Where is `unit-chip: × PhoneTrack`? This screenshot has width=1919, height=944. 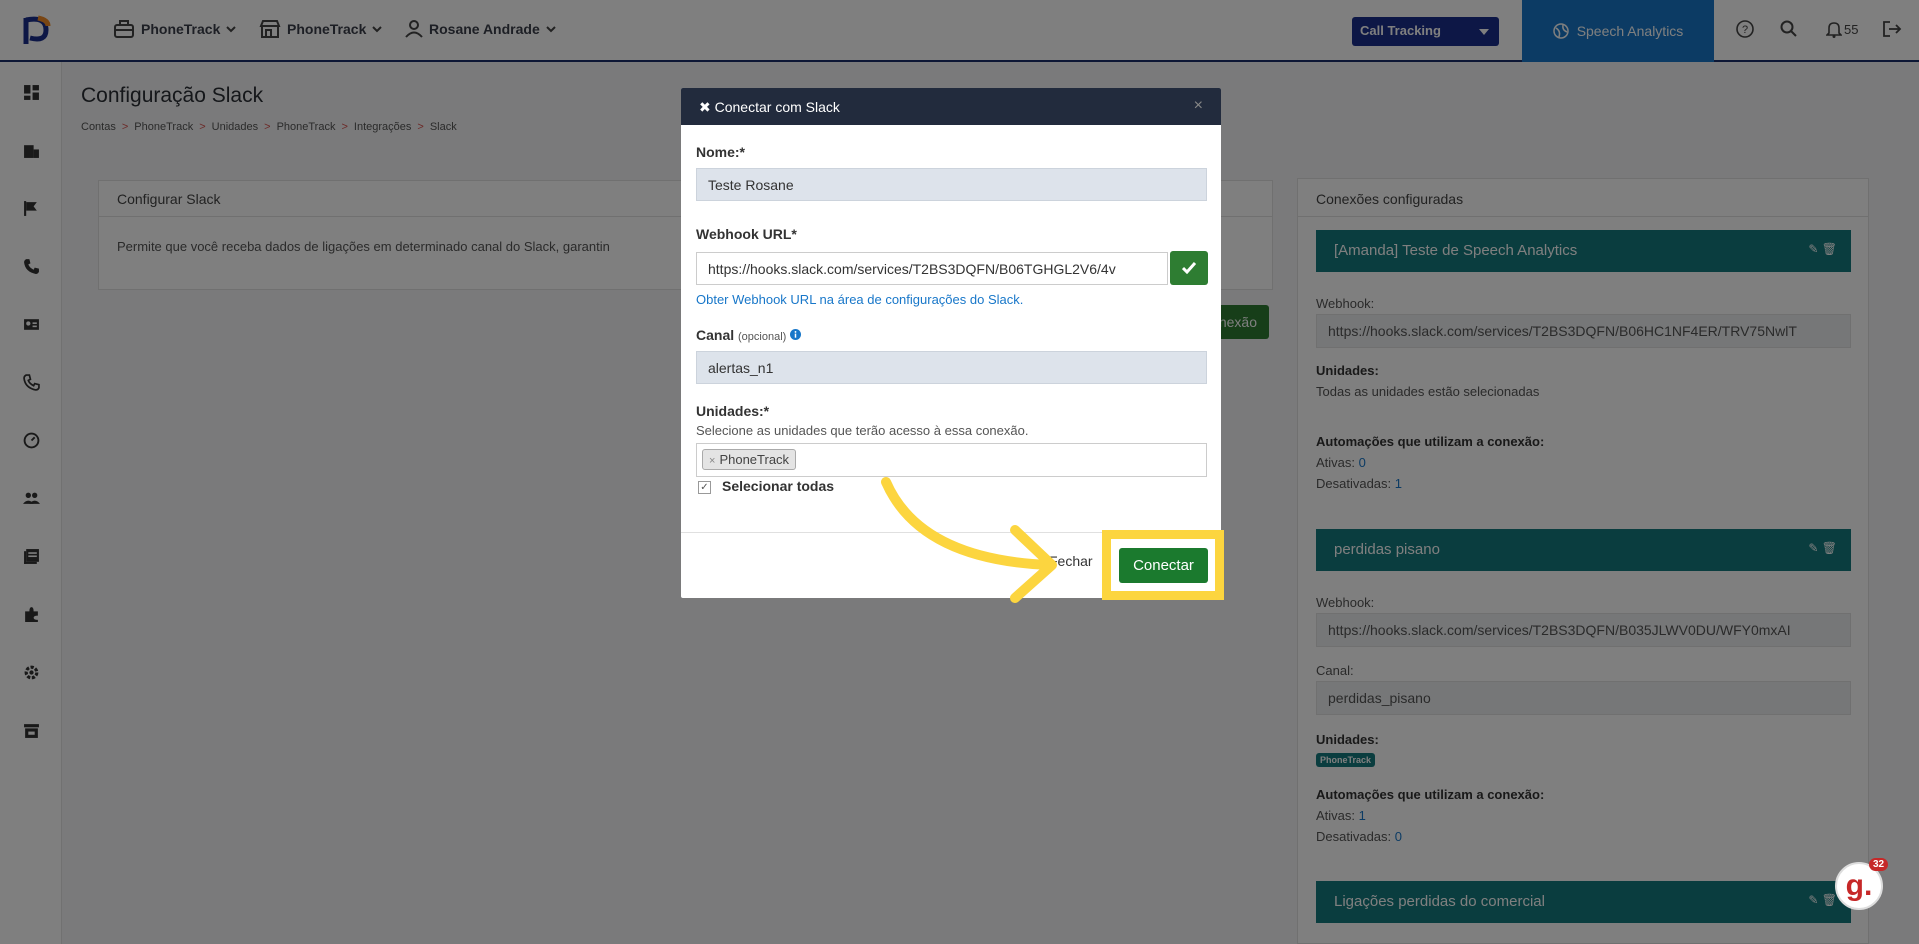
unit-chip: × PhoneTrack is located at coordinates (749, 459).